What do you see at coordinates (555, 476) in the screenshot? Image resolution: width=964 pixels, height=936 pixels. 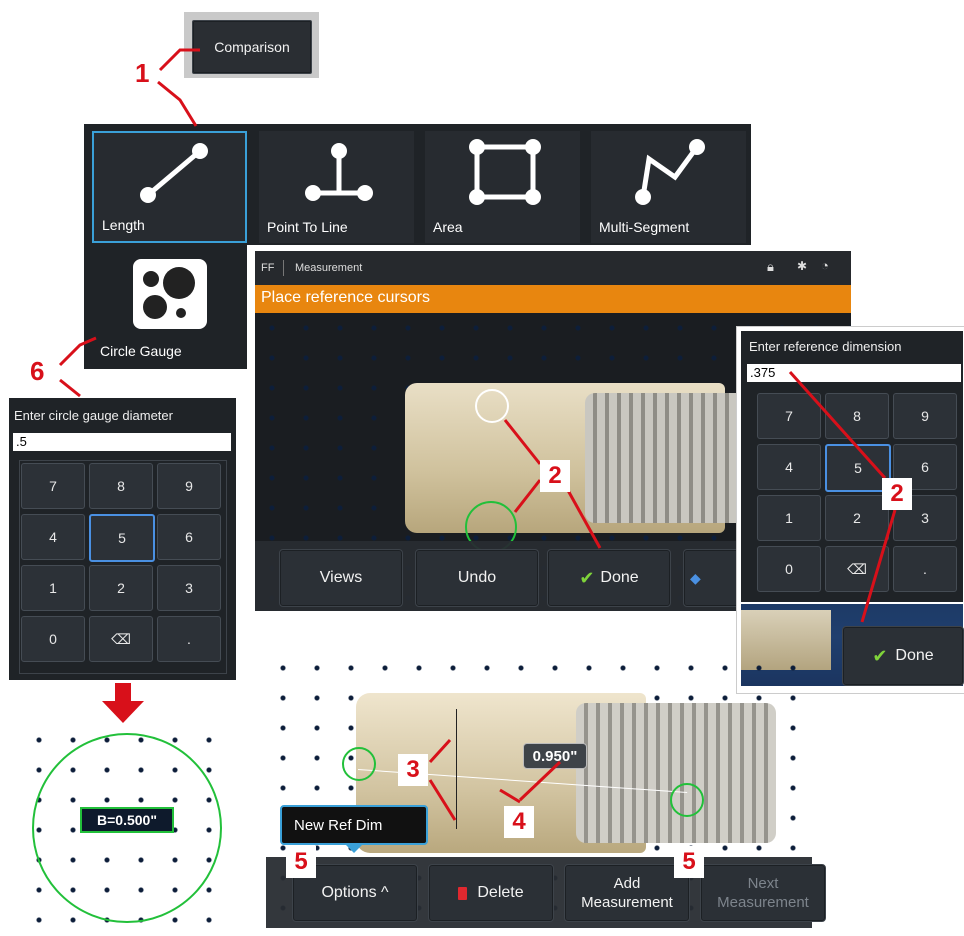 I see `callout-2a: 2` at bounding box center [555, 476].